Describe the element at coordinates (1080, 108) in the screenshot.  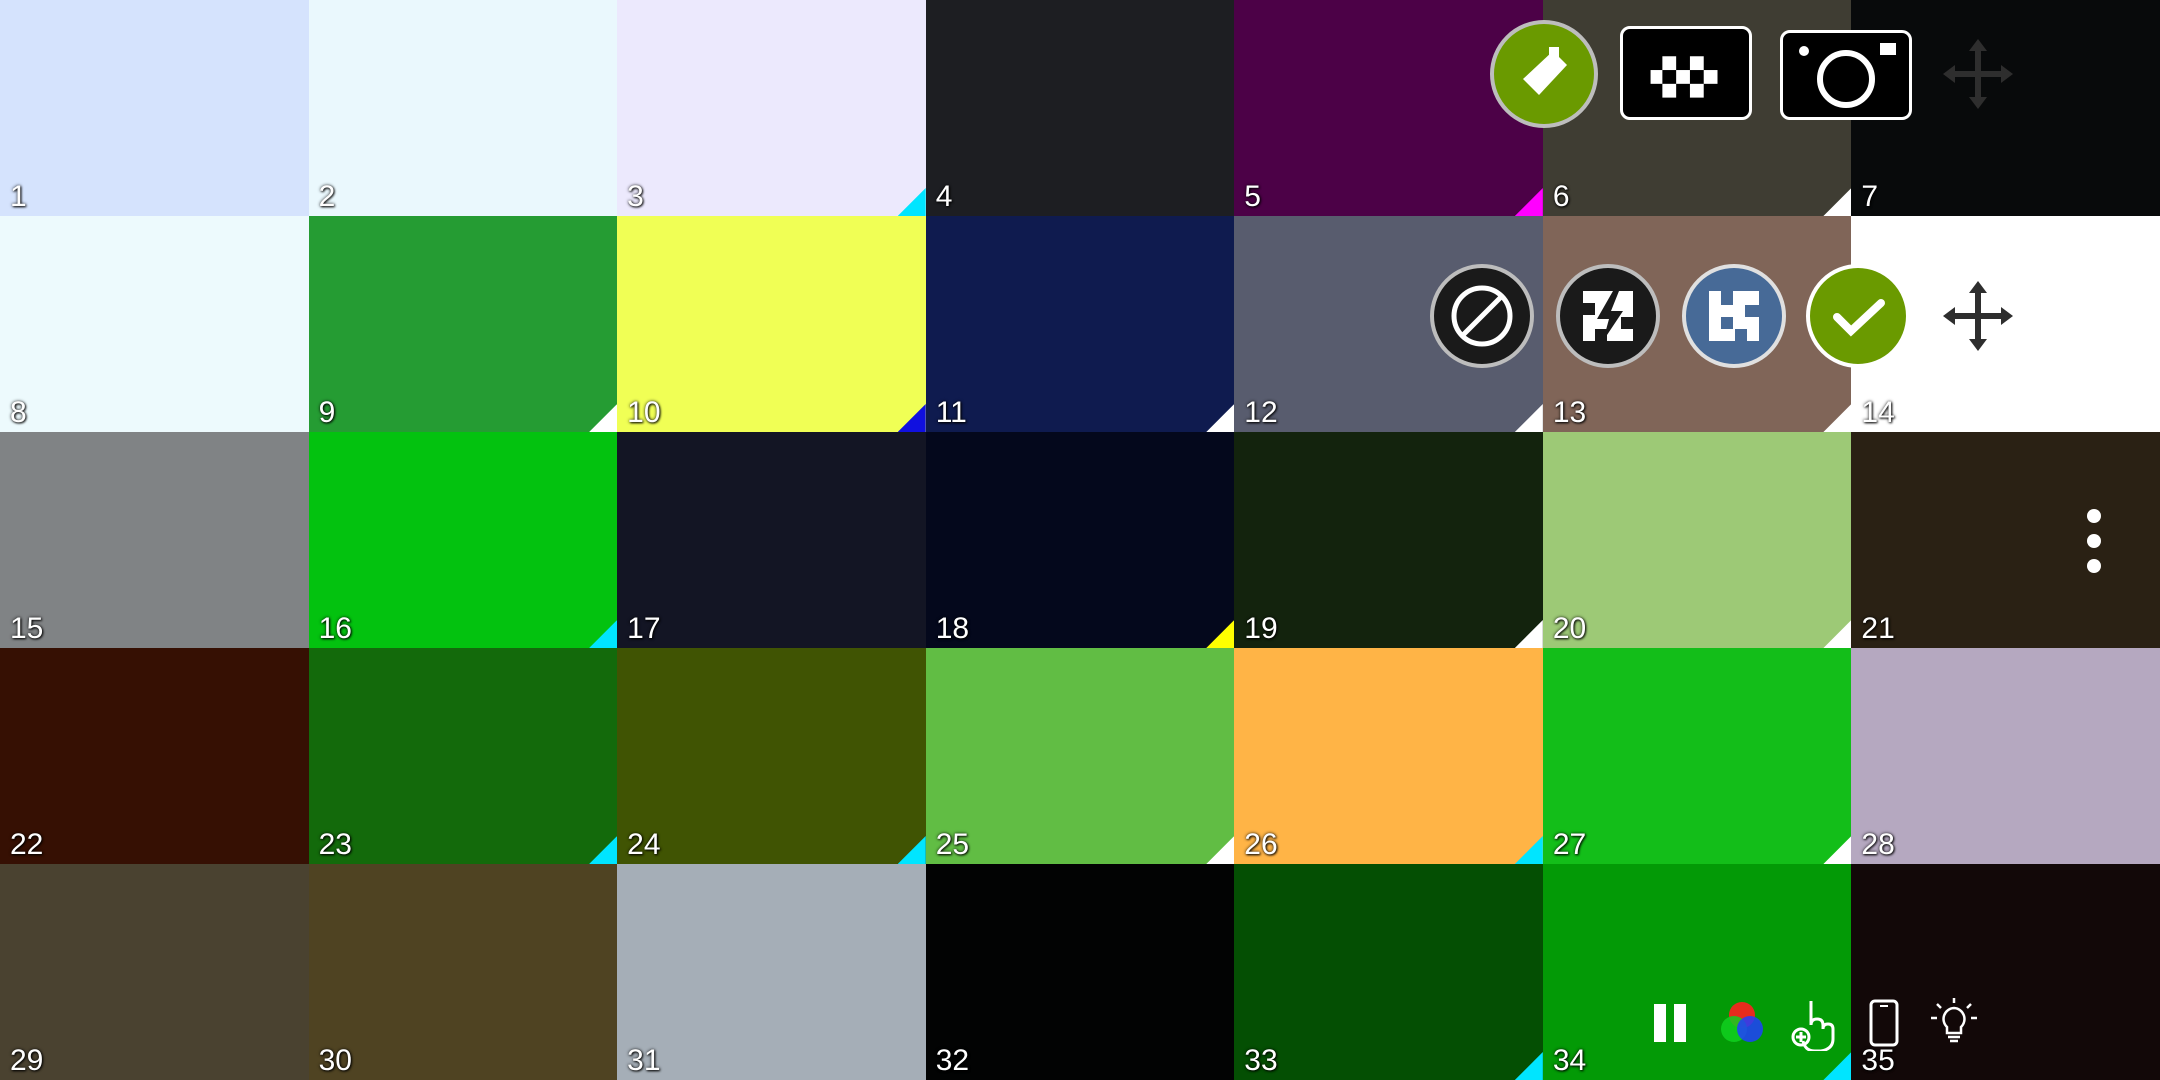
I see `color-tile: 4` at that location.